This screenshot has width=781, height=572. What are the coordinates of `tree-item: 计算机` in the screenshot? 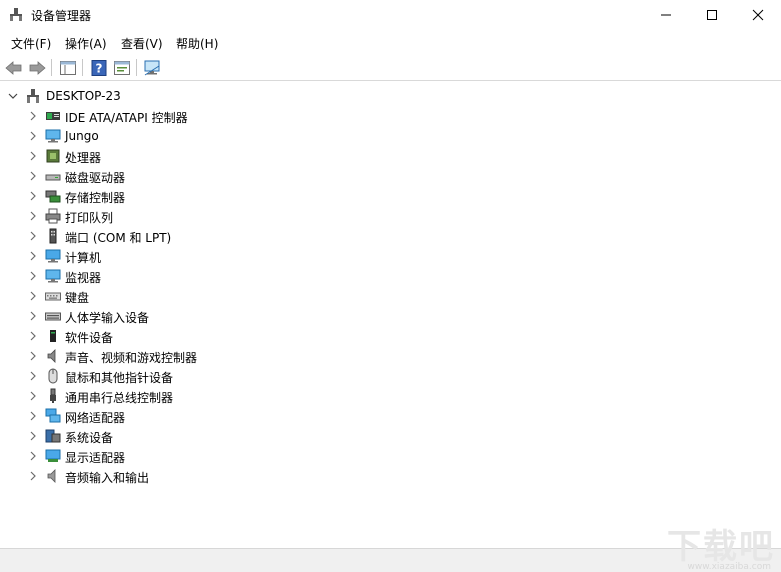 It's located at (200, 256).